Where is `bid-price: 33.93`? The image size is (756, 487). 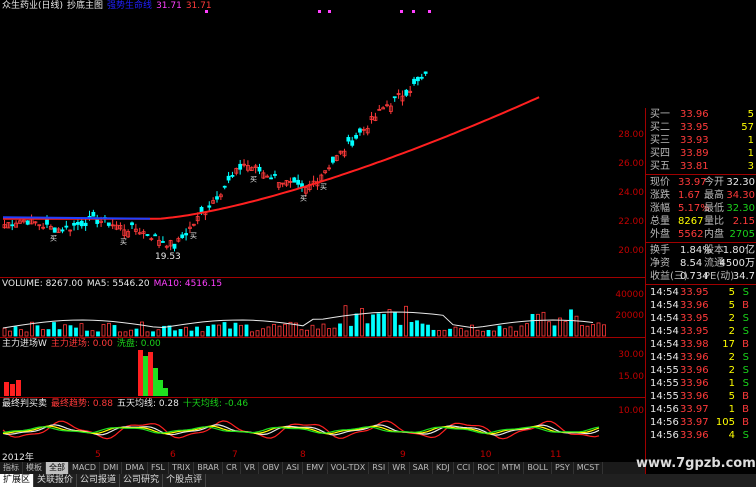
bid-price: 33.93 is located at coordinates (694, 140).